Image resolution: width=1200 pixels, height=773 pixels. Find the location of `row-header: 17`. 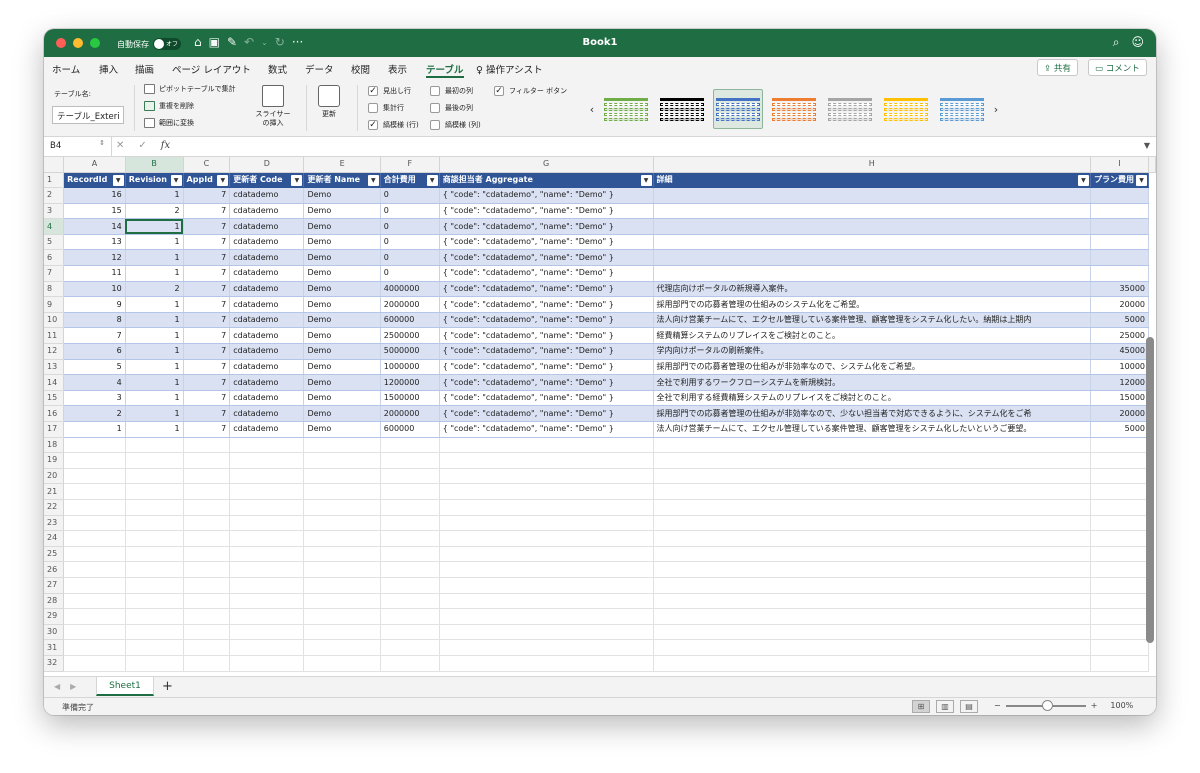

row-header: 17 is located at coordinates (54, 429).